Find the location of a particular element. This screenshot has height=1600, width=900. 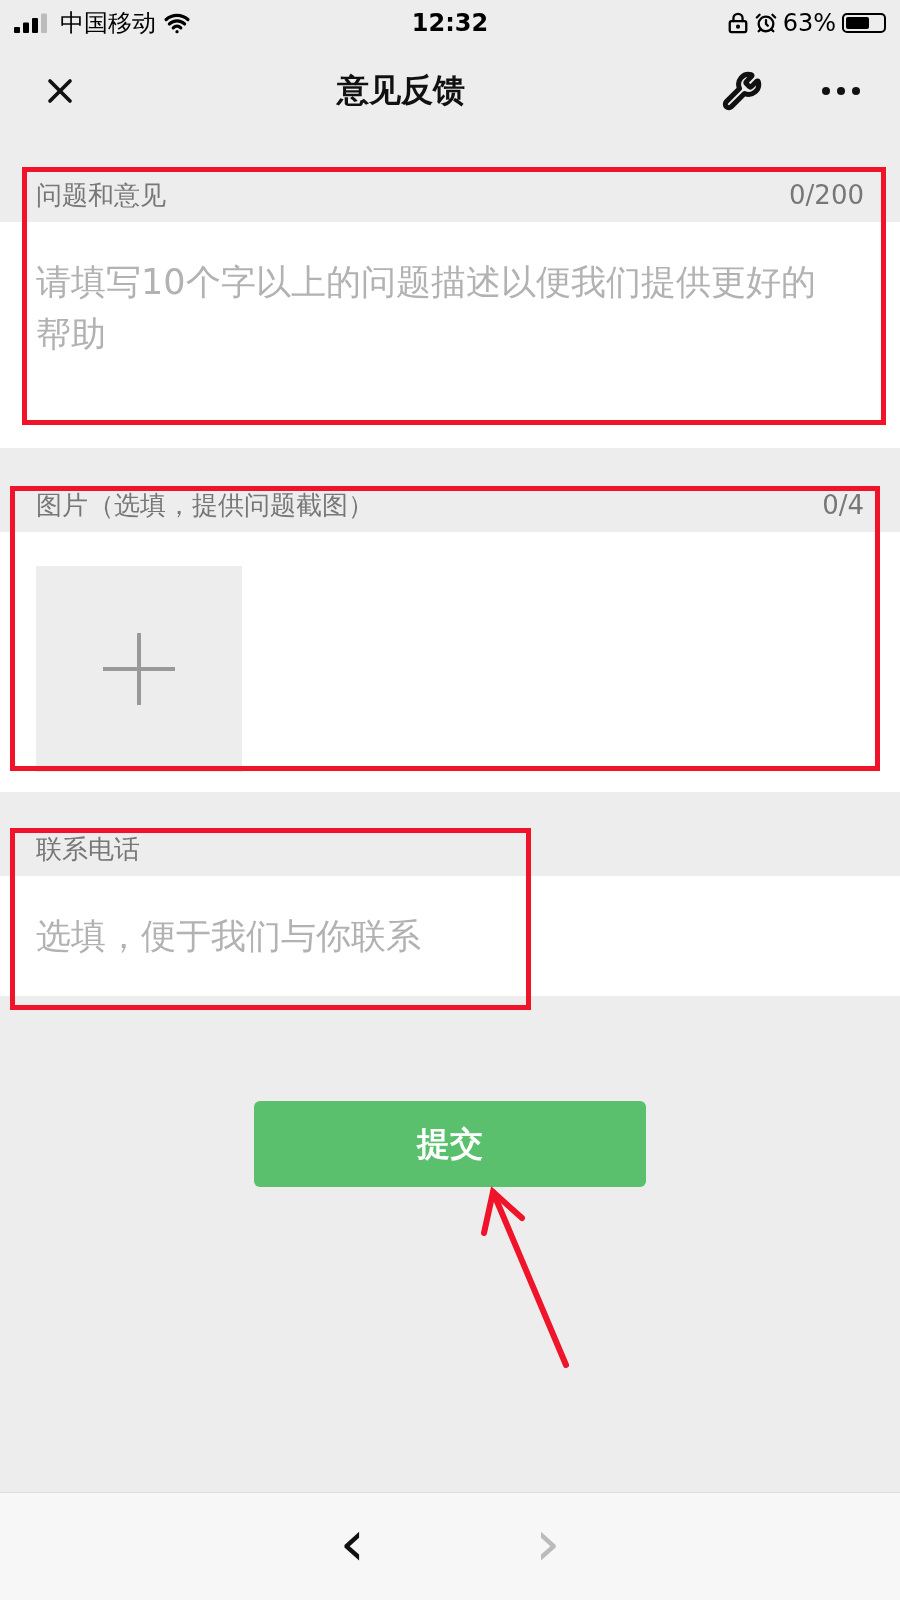

section-label: 图片（选填，提供问题截图） is located at coordinates (205, 505).